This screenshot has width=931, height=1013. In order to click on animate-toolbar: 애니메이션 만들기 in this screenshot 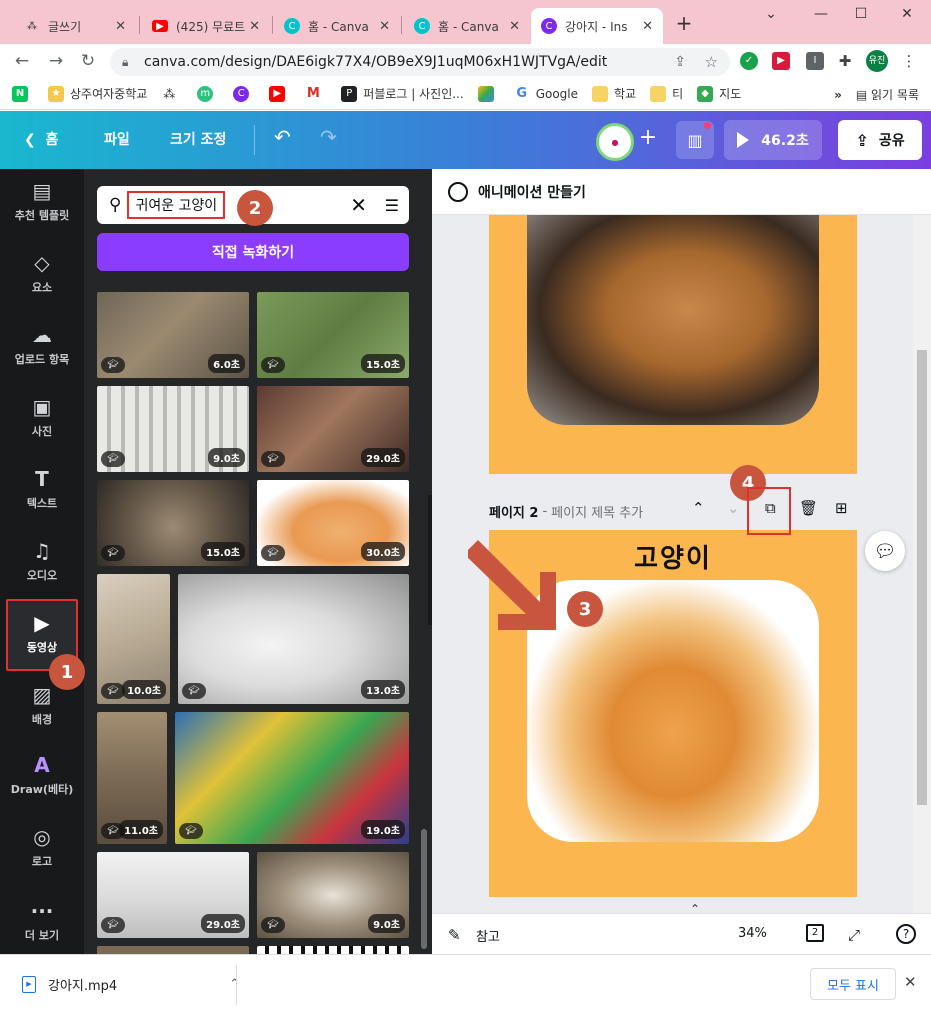, I will do `click(681, 192)`.